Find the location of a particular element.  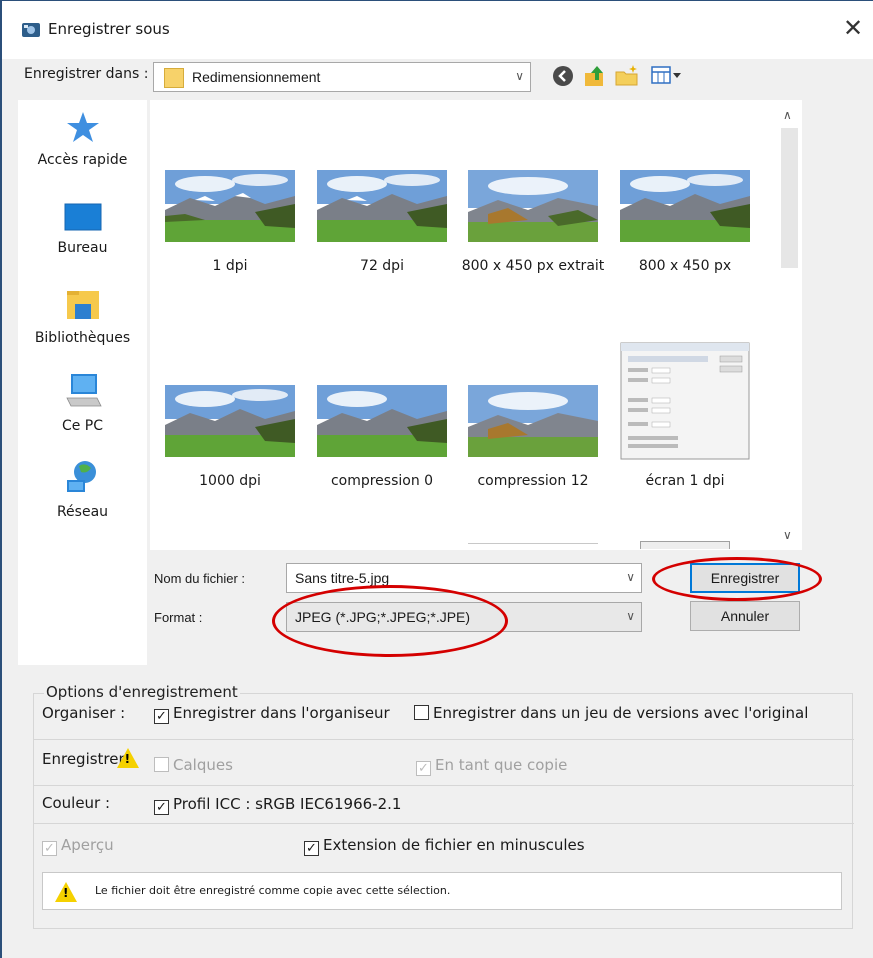

save-in-dropdown: Redimensionnement ∨ is located at coordinates (342, 77).